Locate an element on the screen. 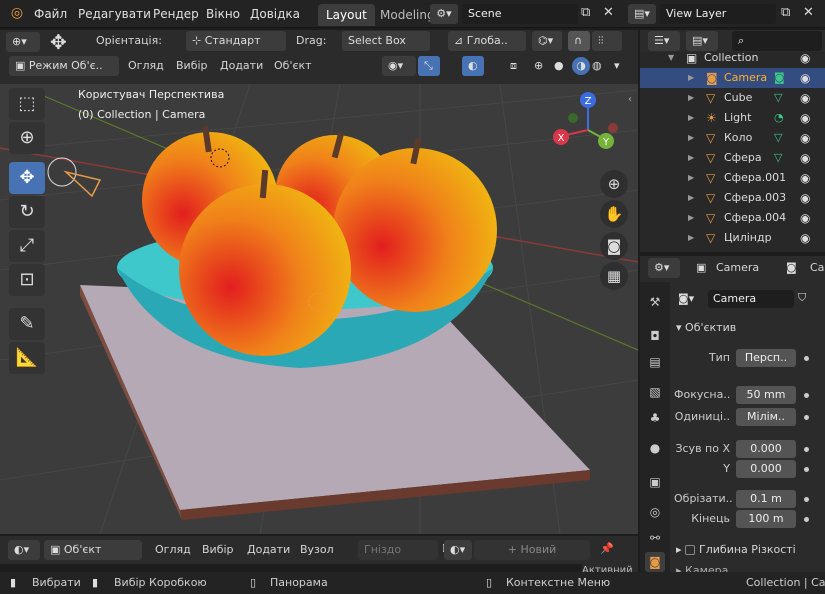  object-type-dropdown: ▣ Об'єкт is located at coordinates (93, 550).